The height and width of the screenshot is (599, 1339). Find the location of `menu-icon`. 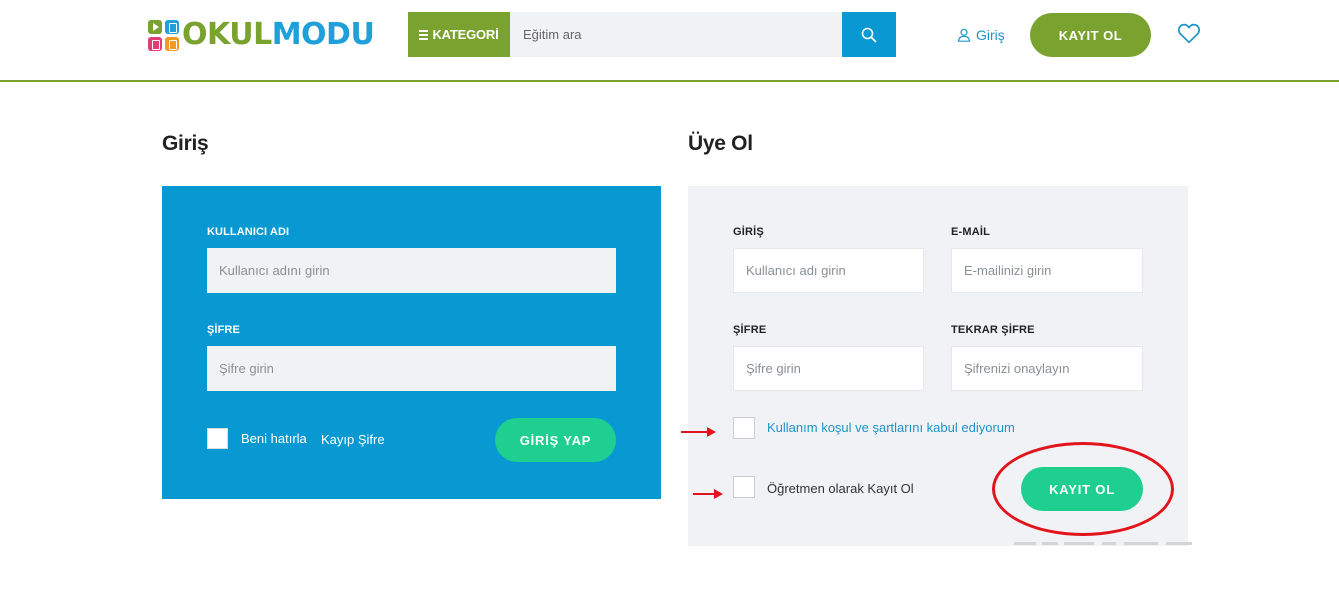

menu-icon is located at coordinates (424, 34).